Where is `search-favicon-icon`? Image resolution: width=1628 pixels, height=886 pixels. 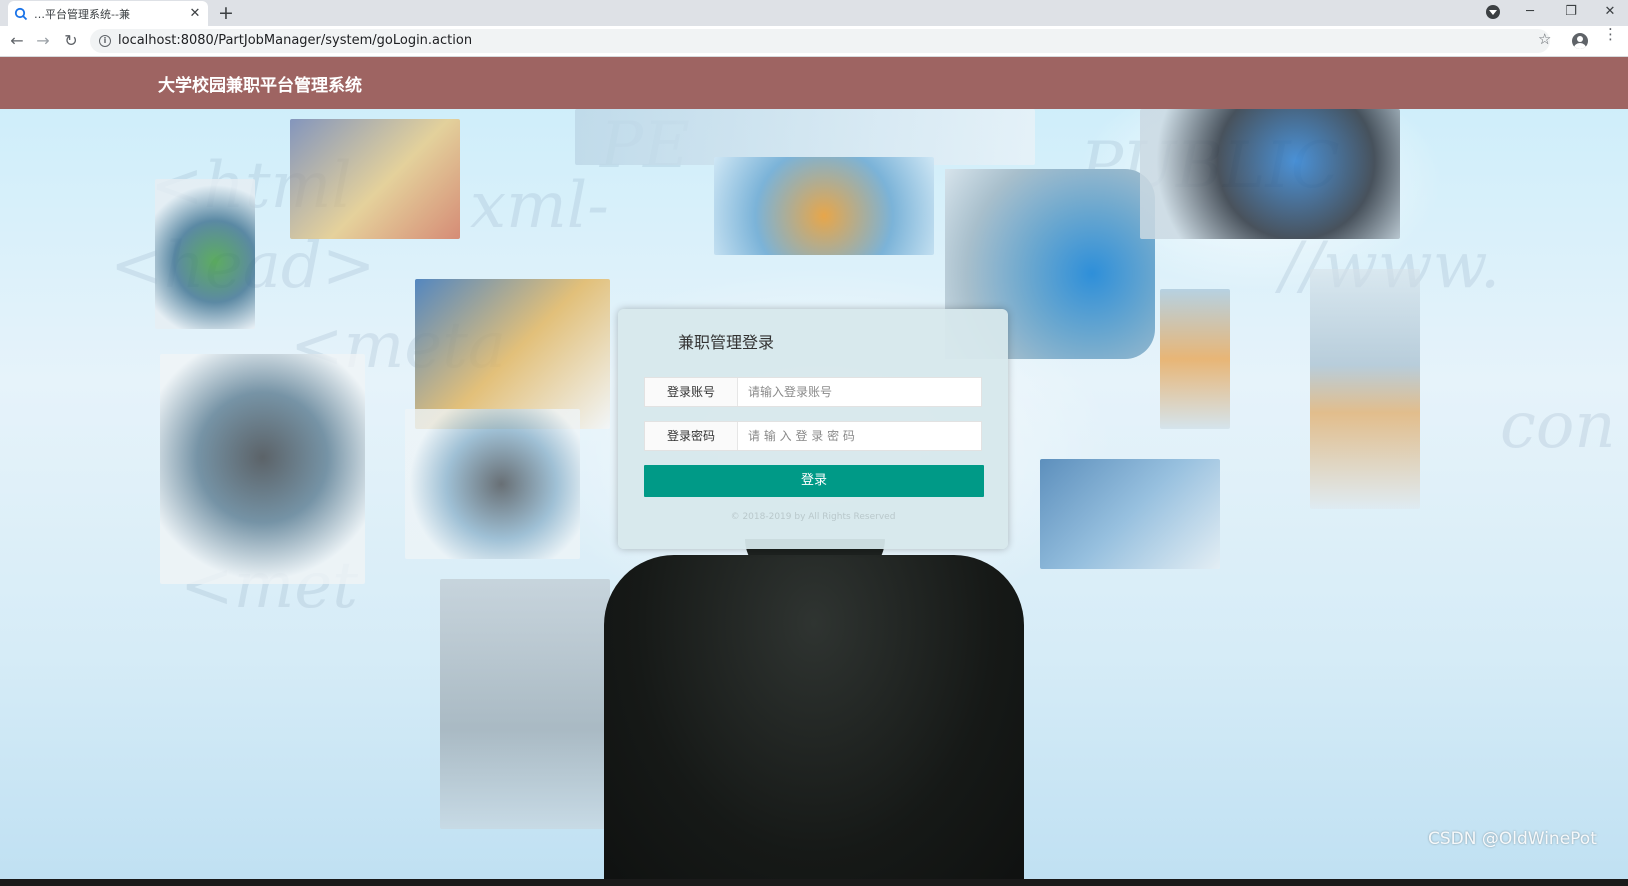
search-favicon-icon is located at coordinates (21, 13).